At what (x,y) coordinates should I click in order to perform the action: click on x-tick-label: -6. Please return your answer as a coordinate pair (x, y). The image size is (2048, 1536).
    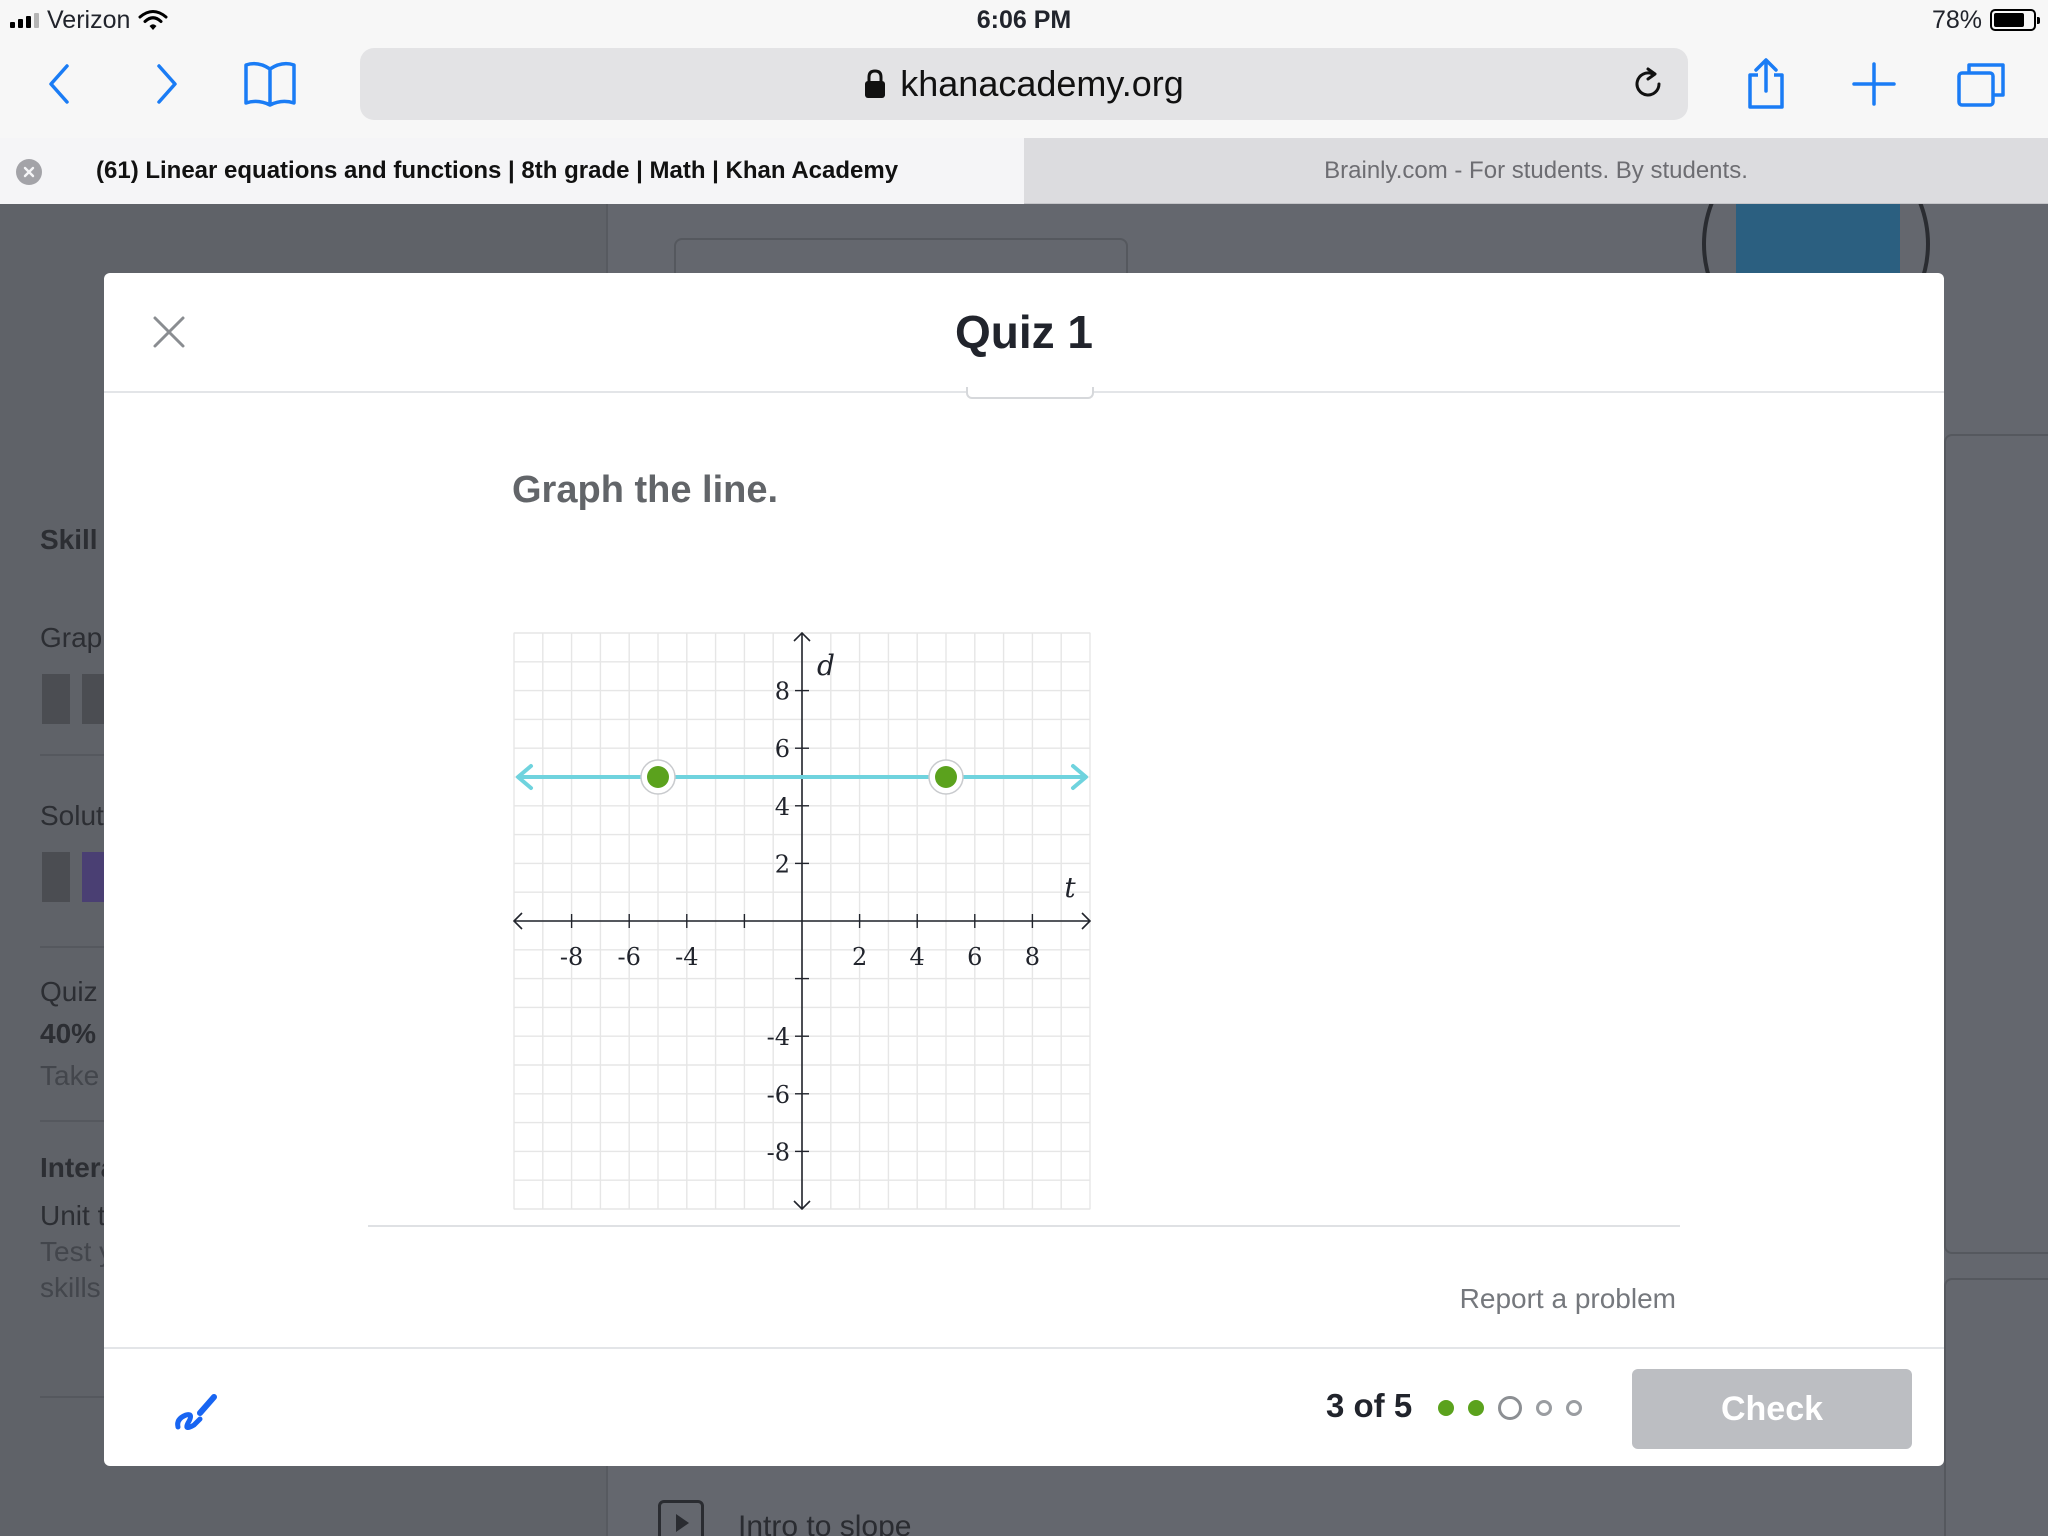
    Looking at the image, I should click on (629, 957).